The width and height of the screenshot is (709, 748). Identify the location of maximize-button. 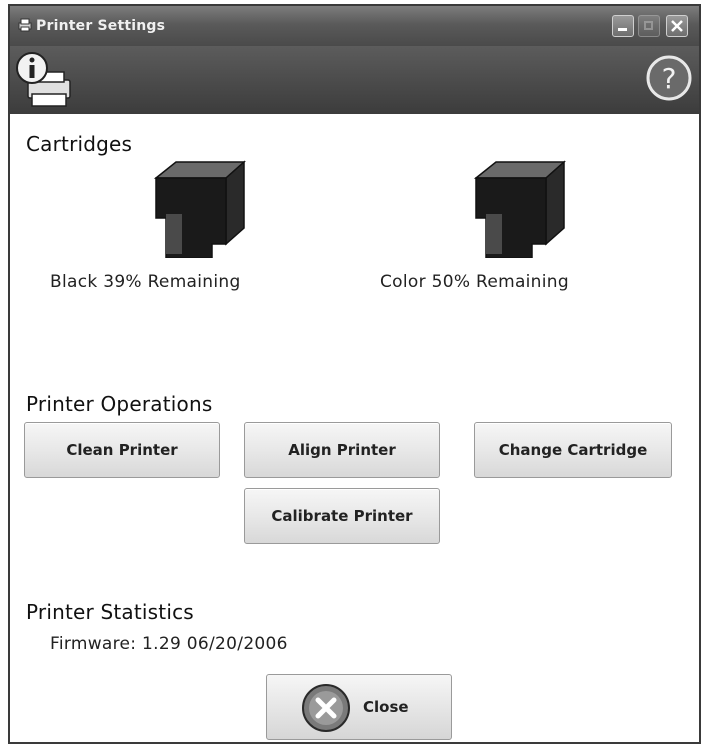
(649, 26).